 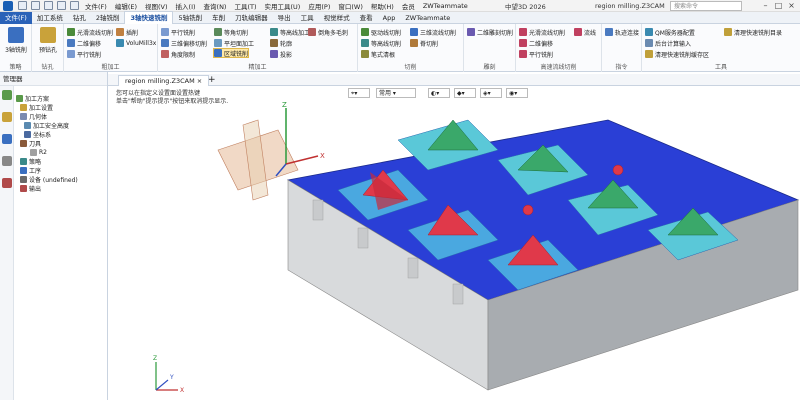 What do you see at coordinates (359, 93) in the screenshot?
I see `view-tool-icon: ⌖▾` at bounding box center [359, 93].